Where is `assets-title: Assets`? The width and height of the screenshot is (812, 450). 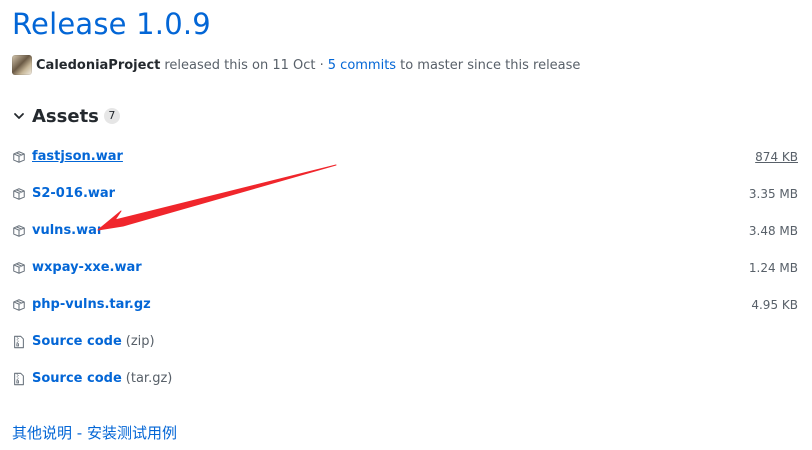 assets-title: Assets is located at coordinates (65, 116).